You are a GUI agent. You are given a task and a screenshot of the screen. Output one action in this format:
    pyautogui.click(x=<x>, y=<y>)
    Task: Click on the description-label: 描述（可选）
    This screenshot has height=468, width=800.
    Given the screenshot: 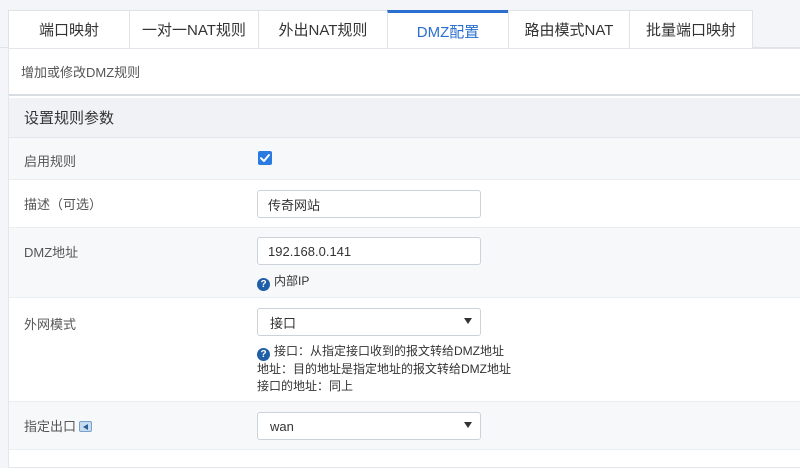 What is the action you would take?
    pyautogui.click(x=63, y=204)
    